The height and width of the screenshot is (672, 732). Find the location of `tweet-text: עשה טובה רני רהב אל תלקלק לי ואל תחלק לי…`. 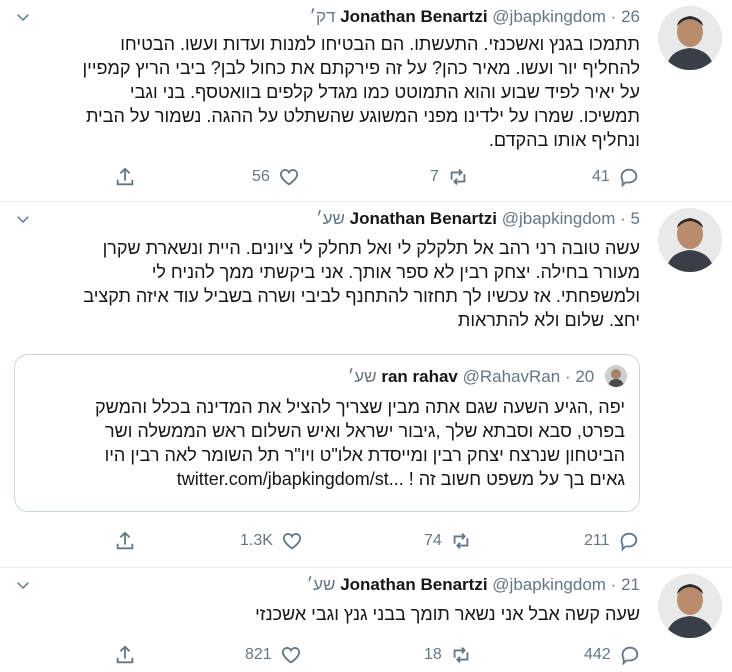

tweet-text: עשה טובה רני רהב אל תלקלק לי ואל תחלק לי… is located at coordinates (361, 284).